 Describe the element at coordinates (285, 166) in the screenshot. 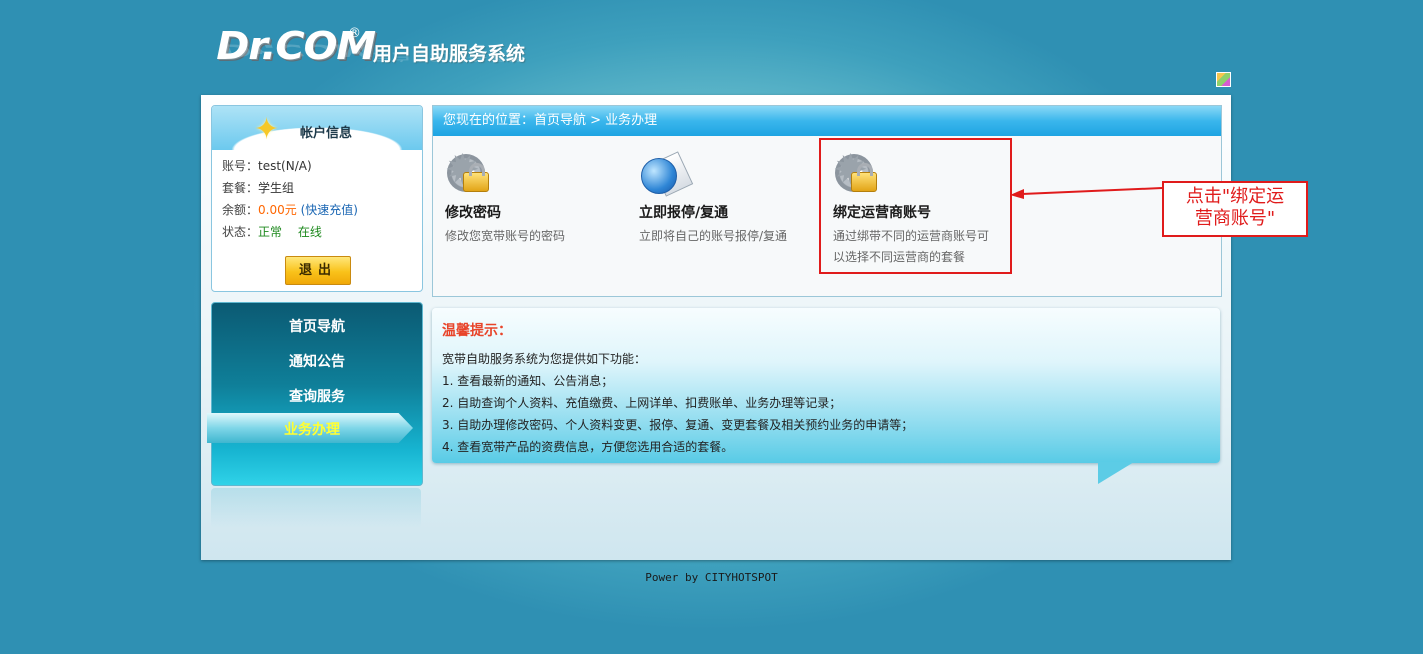

I see `account-value: test(N/A)` at that location.